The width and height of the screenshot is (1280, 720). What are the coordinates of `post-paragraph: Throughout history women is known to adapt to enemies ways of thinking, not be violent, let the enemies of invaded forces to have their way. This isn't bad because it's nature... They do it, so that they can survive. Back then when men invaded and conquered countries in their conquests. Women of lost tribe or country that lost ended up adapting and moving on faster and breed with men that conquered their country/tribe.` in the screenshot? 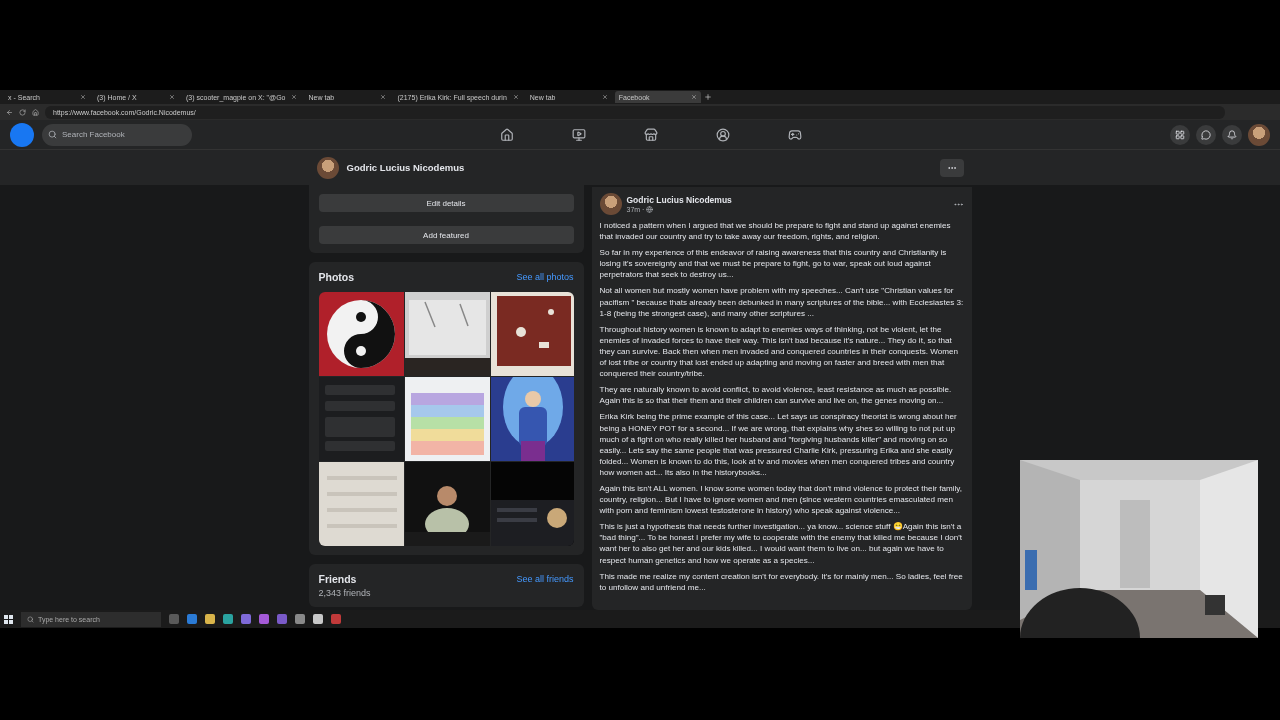 It's located at (779, 351).